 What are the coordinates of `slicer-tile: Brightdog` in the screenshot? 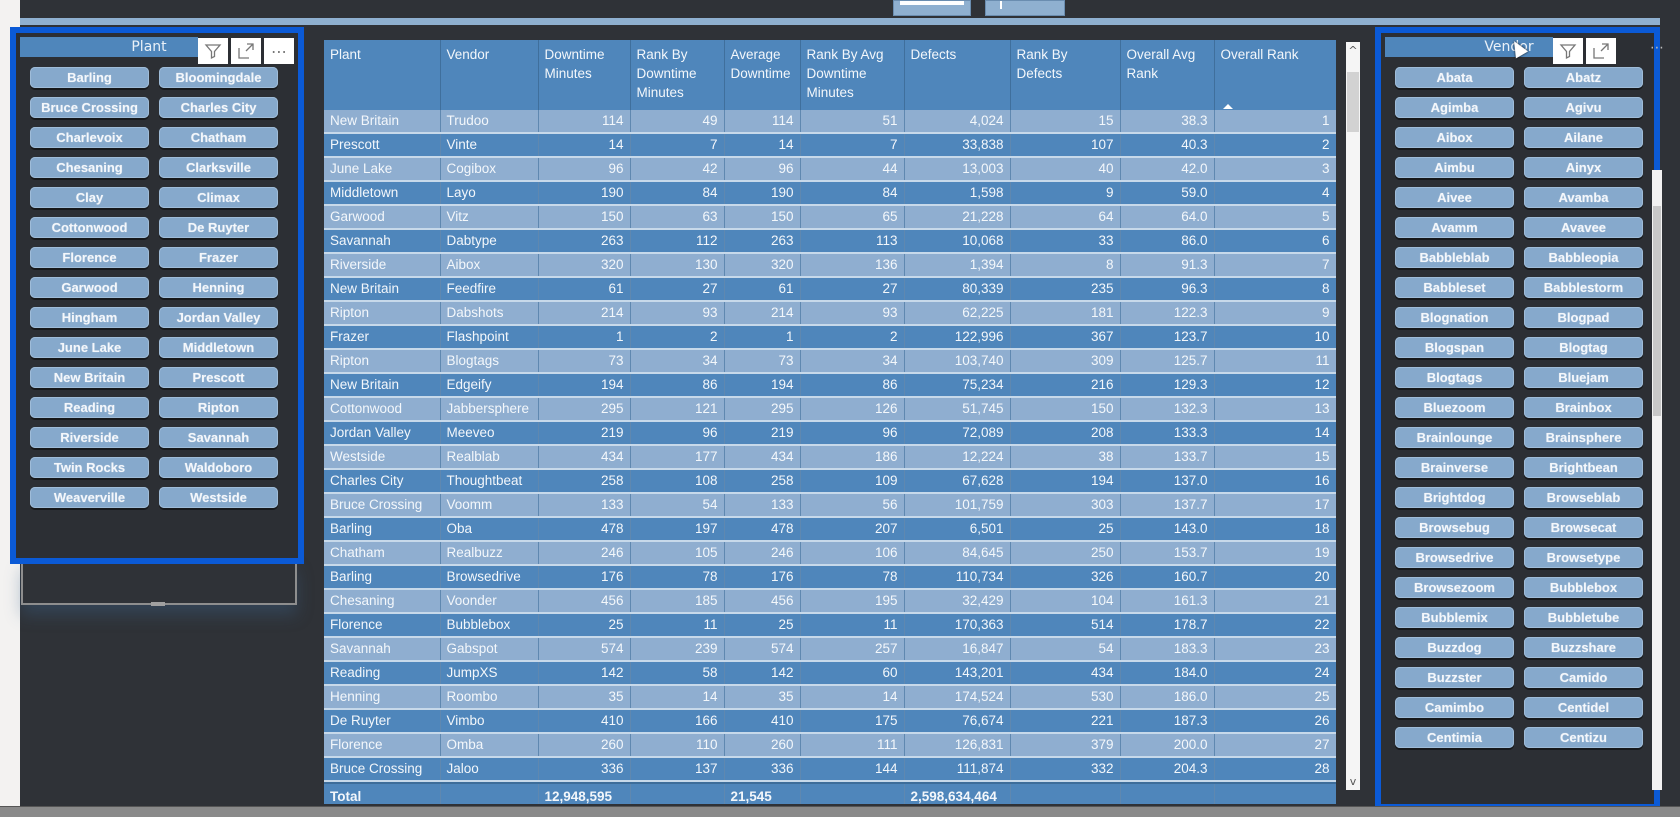 It's located at (1454, 497).